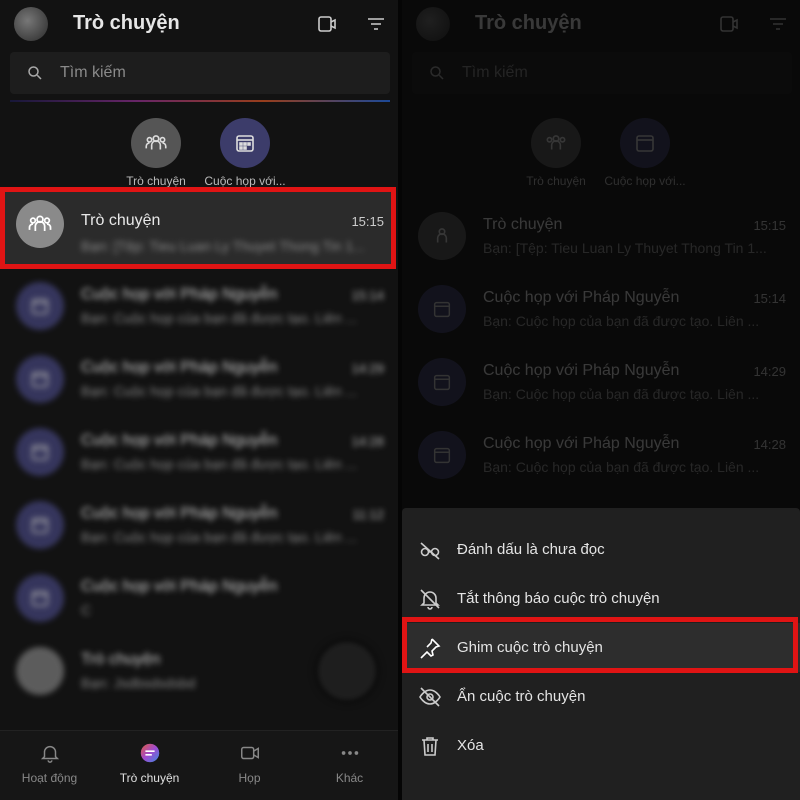 The image size is (800, 800). I want to click on tab-chat: Trò chuyện, so click(149, 762).